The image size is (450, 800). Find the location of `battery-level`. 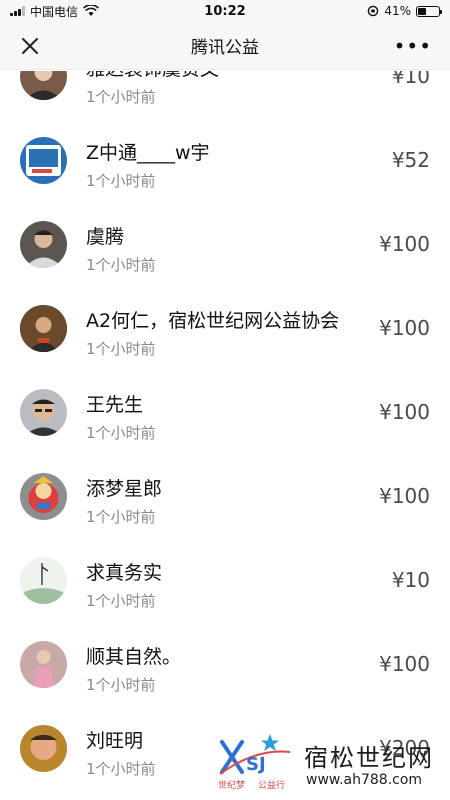

battery-level is located at coordinates (422, 11).